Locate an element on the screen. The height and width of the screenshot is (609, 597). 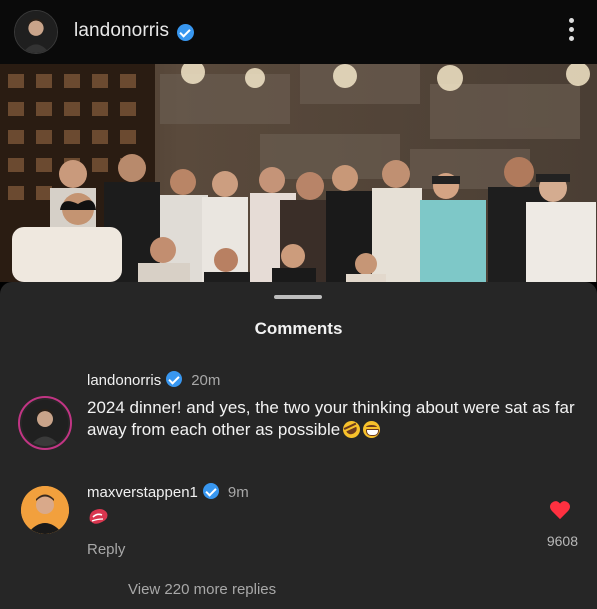
comment-time: 20m is located at coordinates (206, 380).